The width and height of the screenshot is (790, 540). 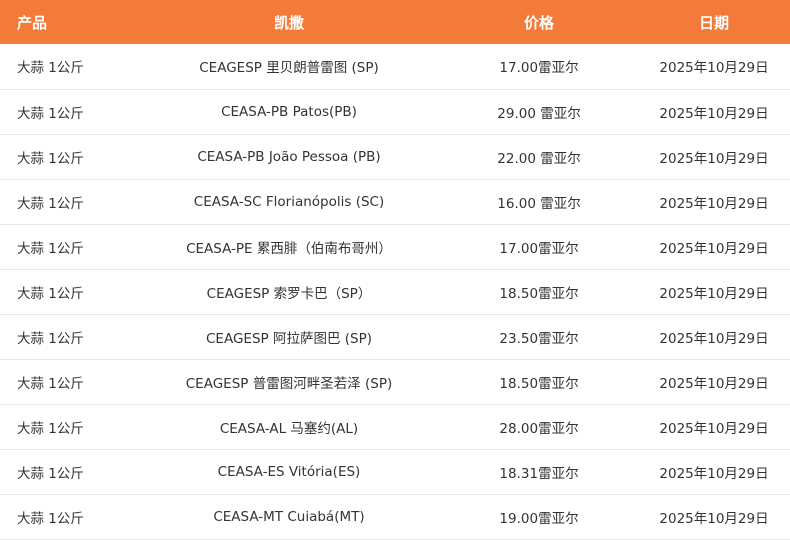 What do you see at coordinates (289, 248) in the screenshot?
I see `cell-market: CEASA-PE 累西腓（伯南布哥州）` at bounding box center [289, 248].